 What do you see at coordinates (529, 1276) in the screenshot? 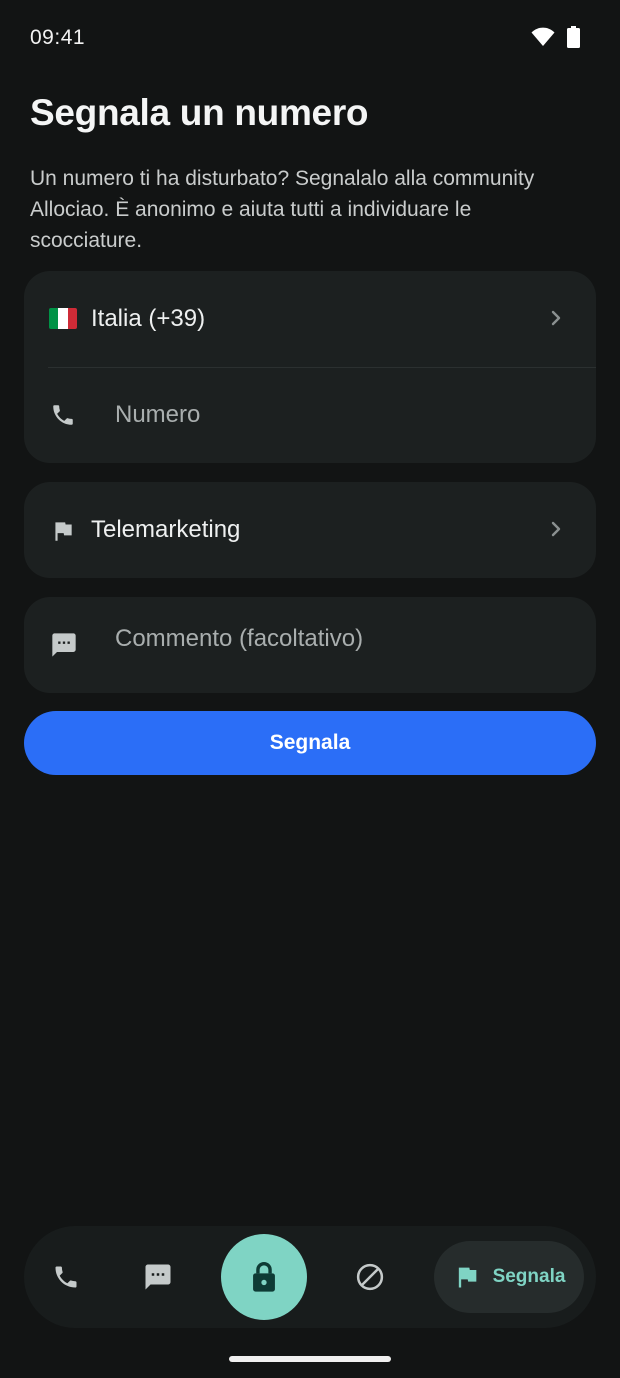
I see `nav-report-label: Segnala` at bounding box center [529, 1276].